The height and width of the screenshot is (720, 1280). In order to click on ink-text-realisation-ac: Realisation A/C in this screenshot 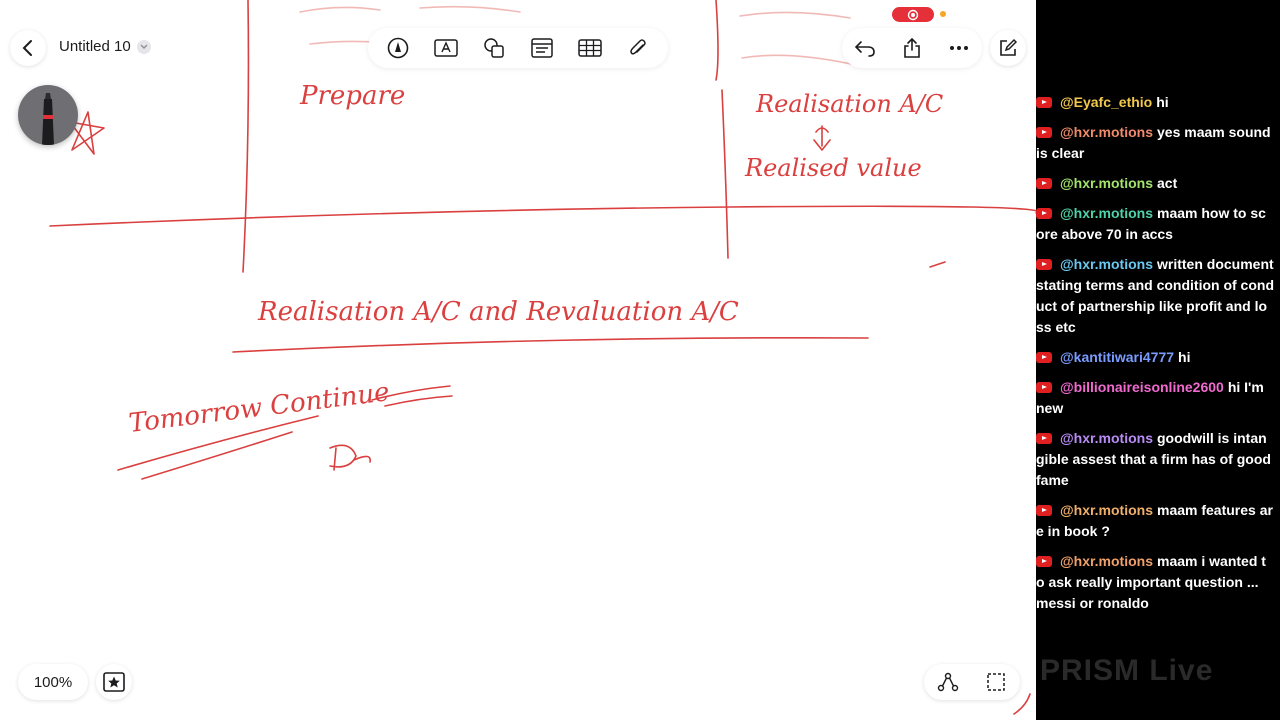, I will do `click(849, 104)`.